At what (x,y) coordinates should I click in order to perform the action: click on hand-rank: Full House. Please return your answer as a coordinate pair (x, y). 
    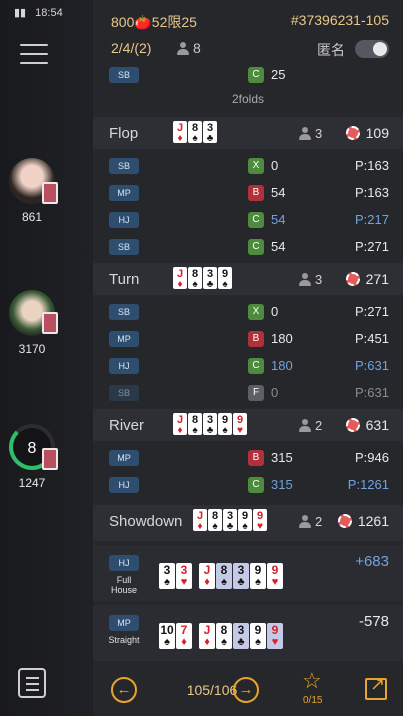
    Looking at the image, I should click on (123, 585).